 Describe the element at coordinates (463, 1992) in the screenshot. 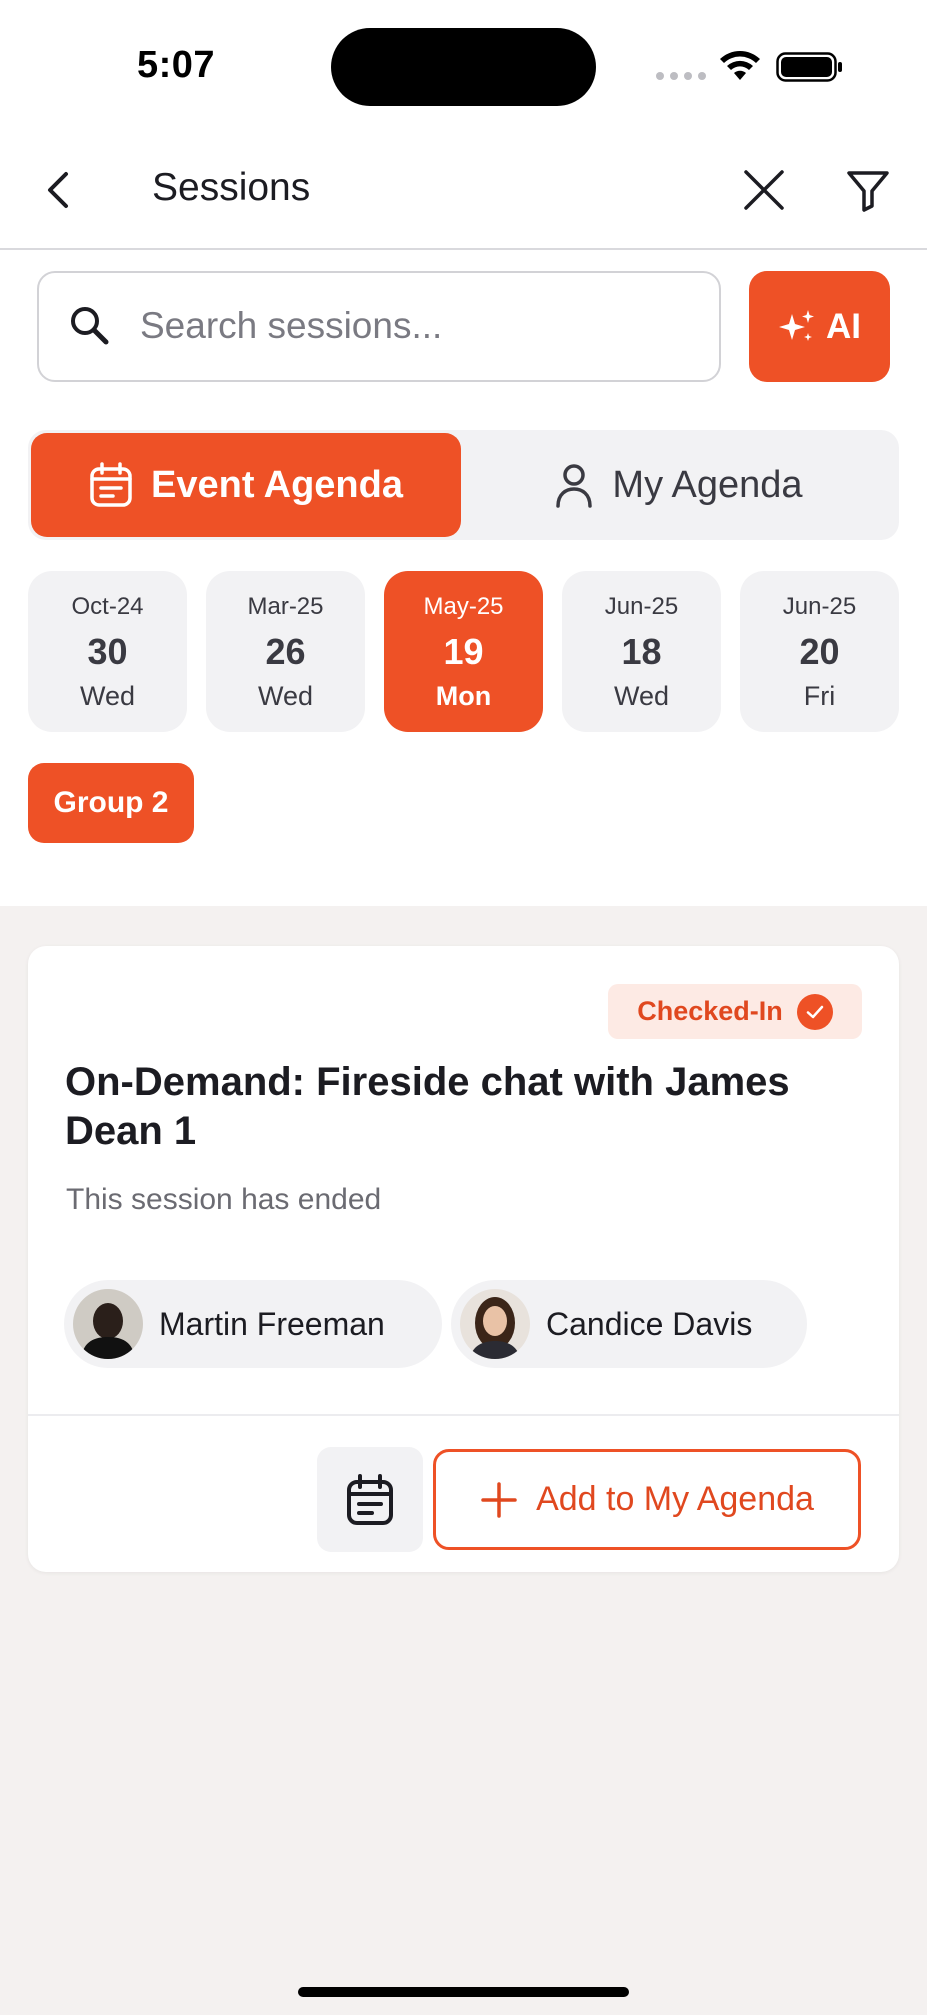

I see `home-indicator` at that location.